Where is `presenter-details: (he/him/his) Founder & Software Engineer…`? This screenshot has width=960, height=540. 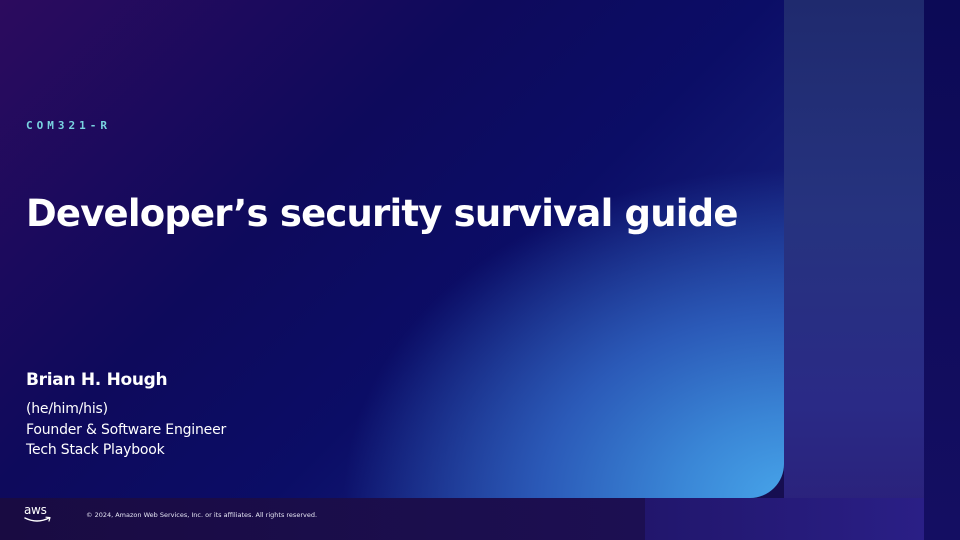
presenter-details: (he/him/his) Founder & Software Engineer… is located at coordinates (126, 430).